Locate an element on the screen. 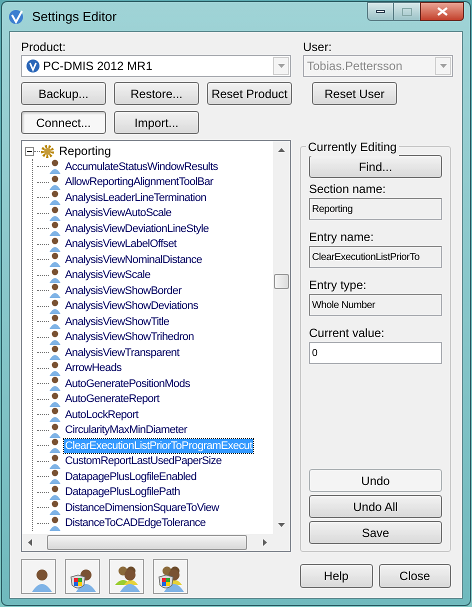 Image resolution: width=472 pixels, height=607 pixels. tree-node: Reporting is located at coordinates (85, 151).